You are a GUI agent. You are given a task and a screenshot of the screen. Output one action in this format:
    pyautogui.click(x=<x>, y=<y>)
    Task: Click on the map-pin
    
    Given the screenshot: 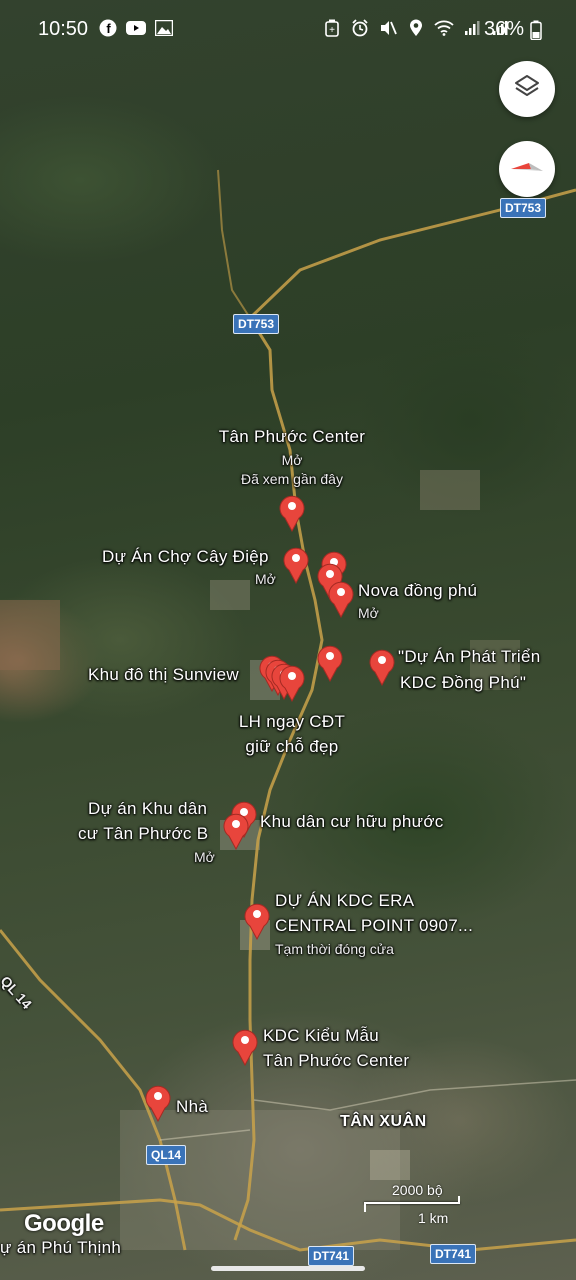 What is the action you would take?
    pyautogui.click(x=330, y=663)
    